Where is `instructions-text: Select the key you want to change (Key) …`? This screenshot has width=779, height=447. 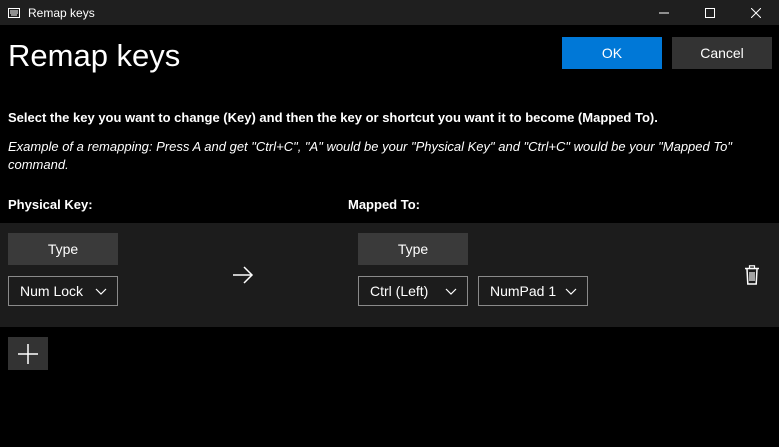 instructions-text: Select the key you want to change (Key) … is located at coordinates (333, 117).